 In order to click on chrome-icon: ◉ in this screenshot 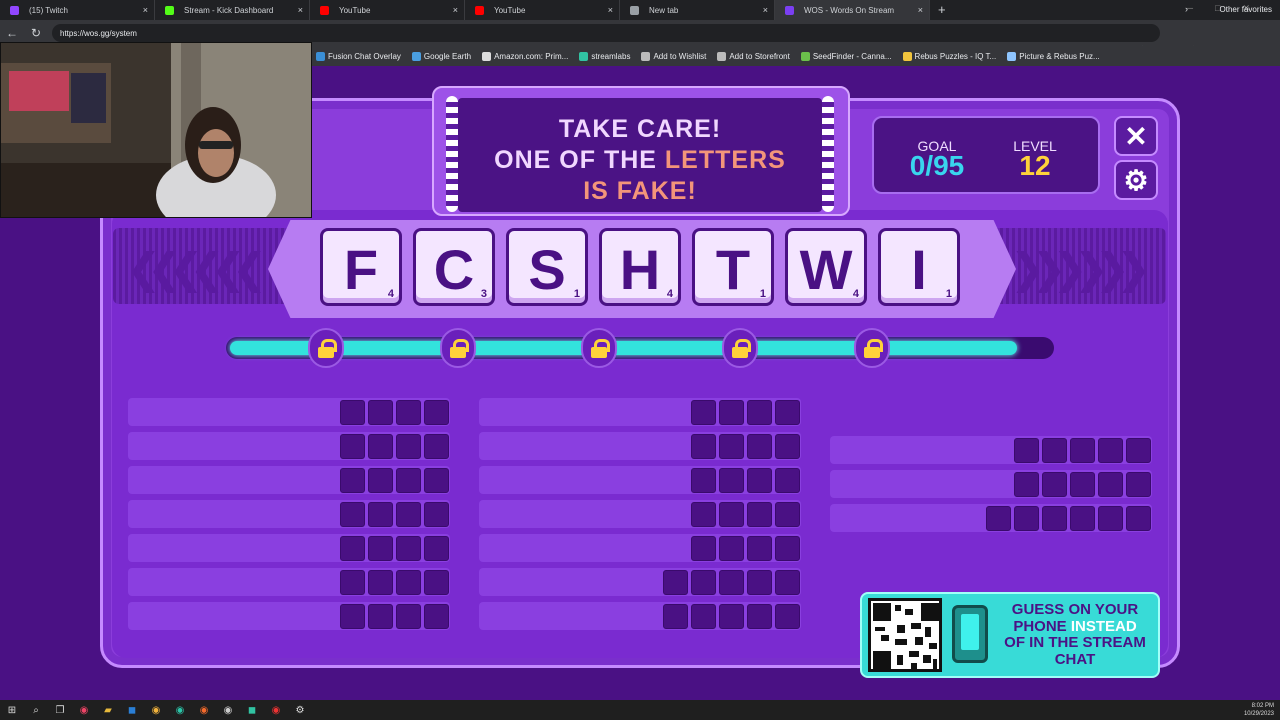, I will do `click(156, 710)`.